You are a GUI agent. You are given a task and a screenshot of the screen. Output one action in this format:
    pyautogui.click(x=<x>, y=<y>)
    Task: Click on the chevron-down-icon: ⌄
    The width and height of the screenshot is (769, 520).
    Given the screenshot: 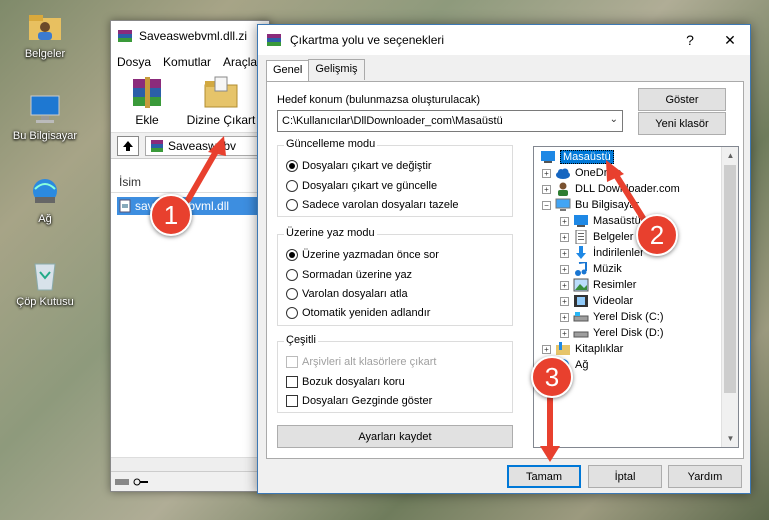 What is the action you would take?
    pyautogui.click(x=614, y=119)
    